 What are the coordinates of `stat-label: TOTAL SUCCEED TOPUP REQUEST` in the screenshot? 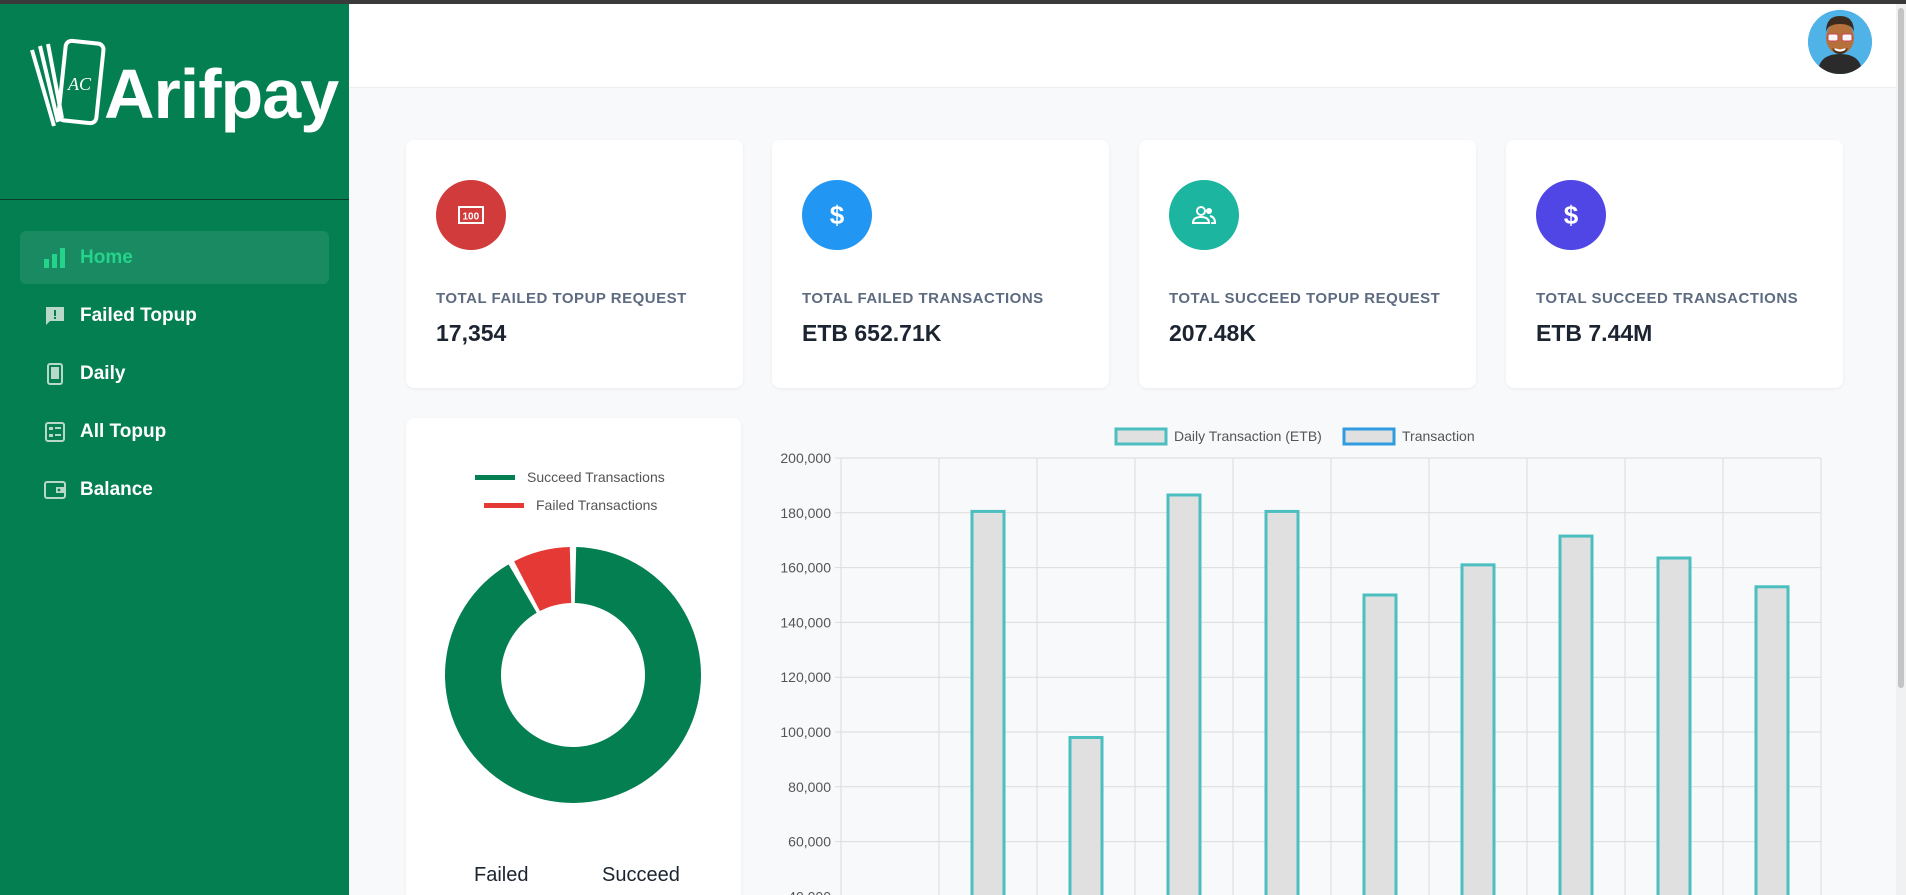 It's located at (1305, 298).